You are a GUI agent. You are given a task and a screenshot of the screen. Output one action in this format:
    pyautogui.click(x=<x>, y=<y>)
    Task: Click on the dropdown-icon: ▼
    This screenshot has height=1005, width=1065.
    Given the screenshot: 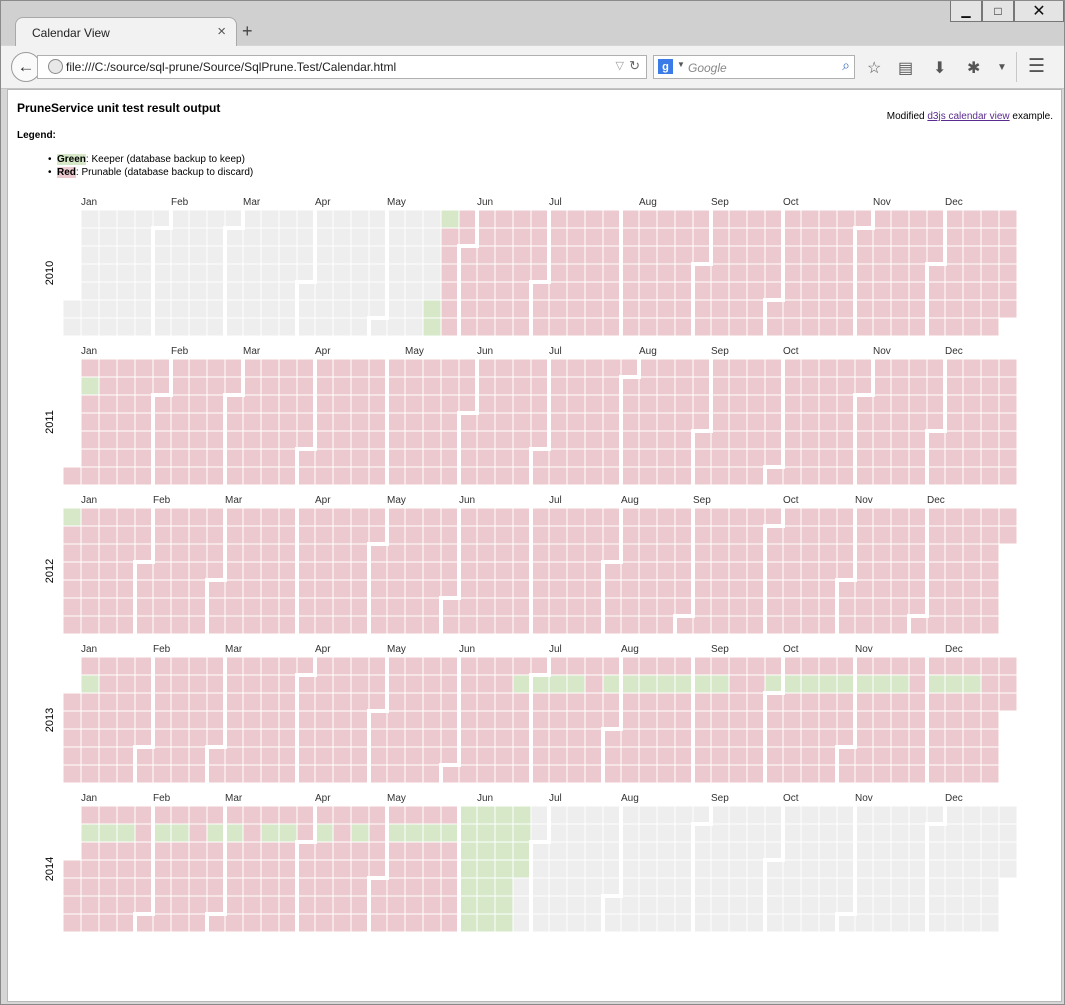 What is the action you would take?
    pyautogui.click(x=1002, y=67)
    